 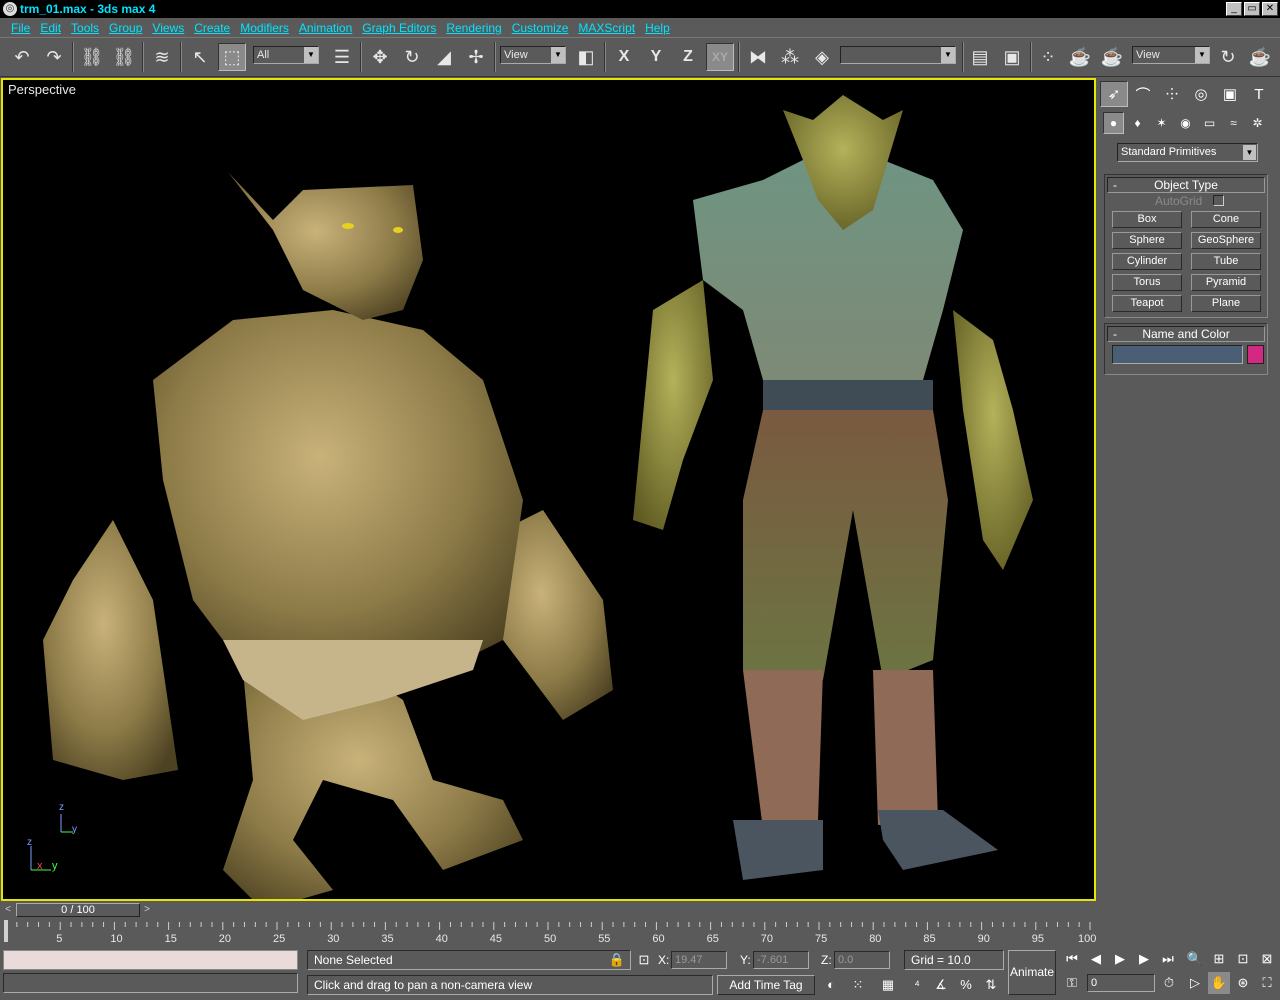 I want to click on maximize-button: ▭, so click(x=1252, y=9).